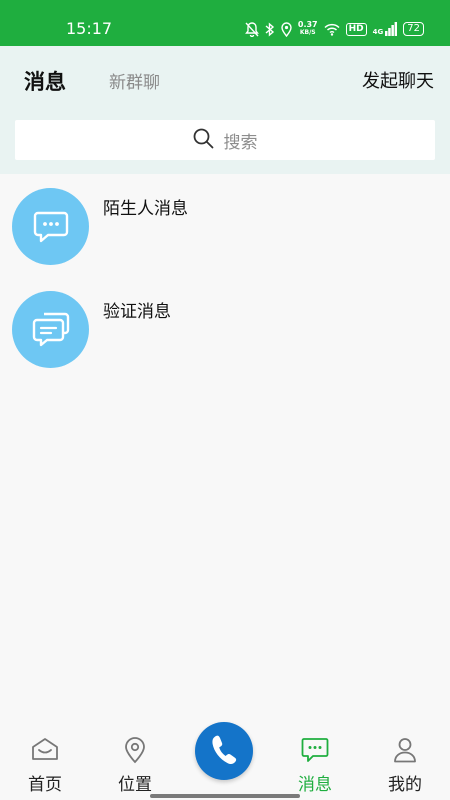  I want to click on list-item-title: 陌生人消息, so click(145, 209).